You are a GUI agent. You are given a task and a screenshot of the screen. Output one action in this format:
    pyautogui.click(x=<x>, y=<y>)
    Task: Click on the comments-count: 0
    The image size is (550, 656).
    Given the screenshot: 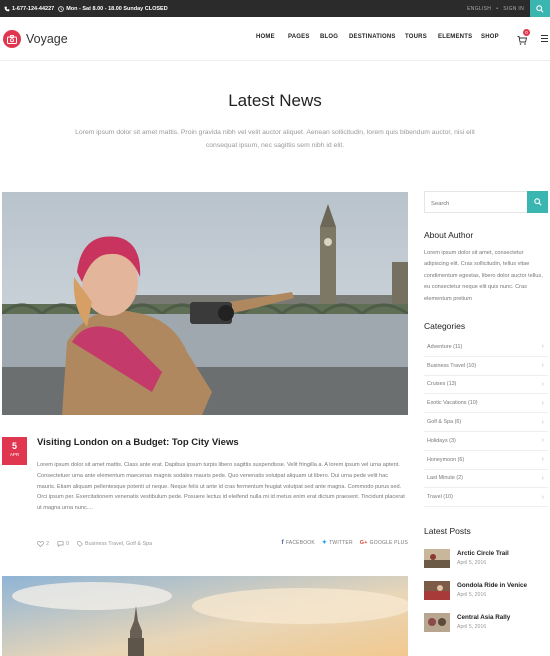 What is the action you would take?
    pyautogui.click(x=67, y=544)
    